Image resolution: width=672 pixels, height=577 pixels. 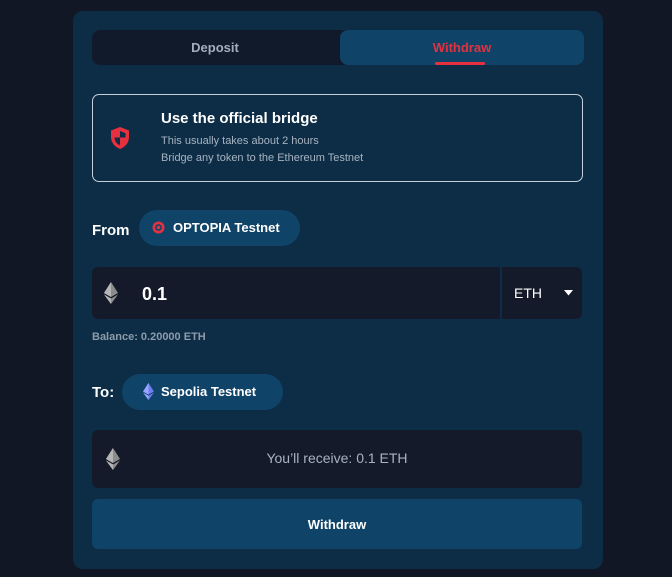 I want to click on from-network-selector: OPTOPIA Testnet, so click(x=219, y=228).